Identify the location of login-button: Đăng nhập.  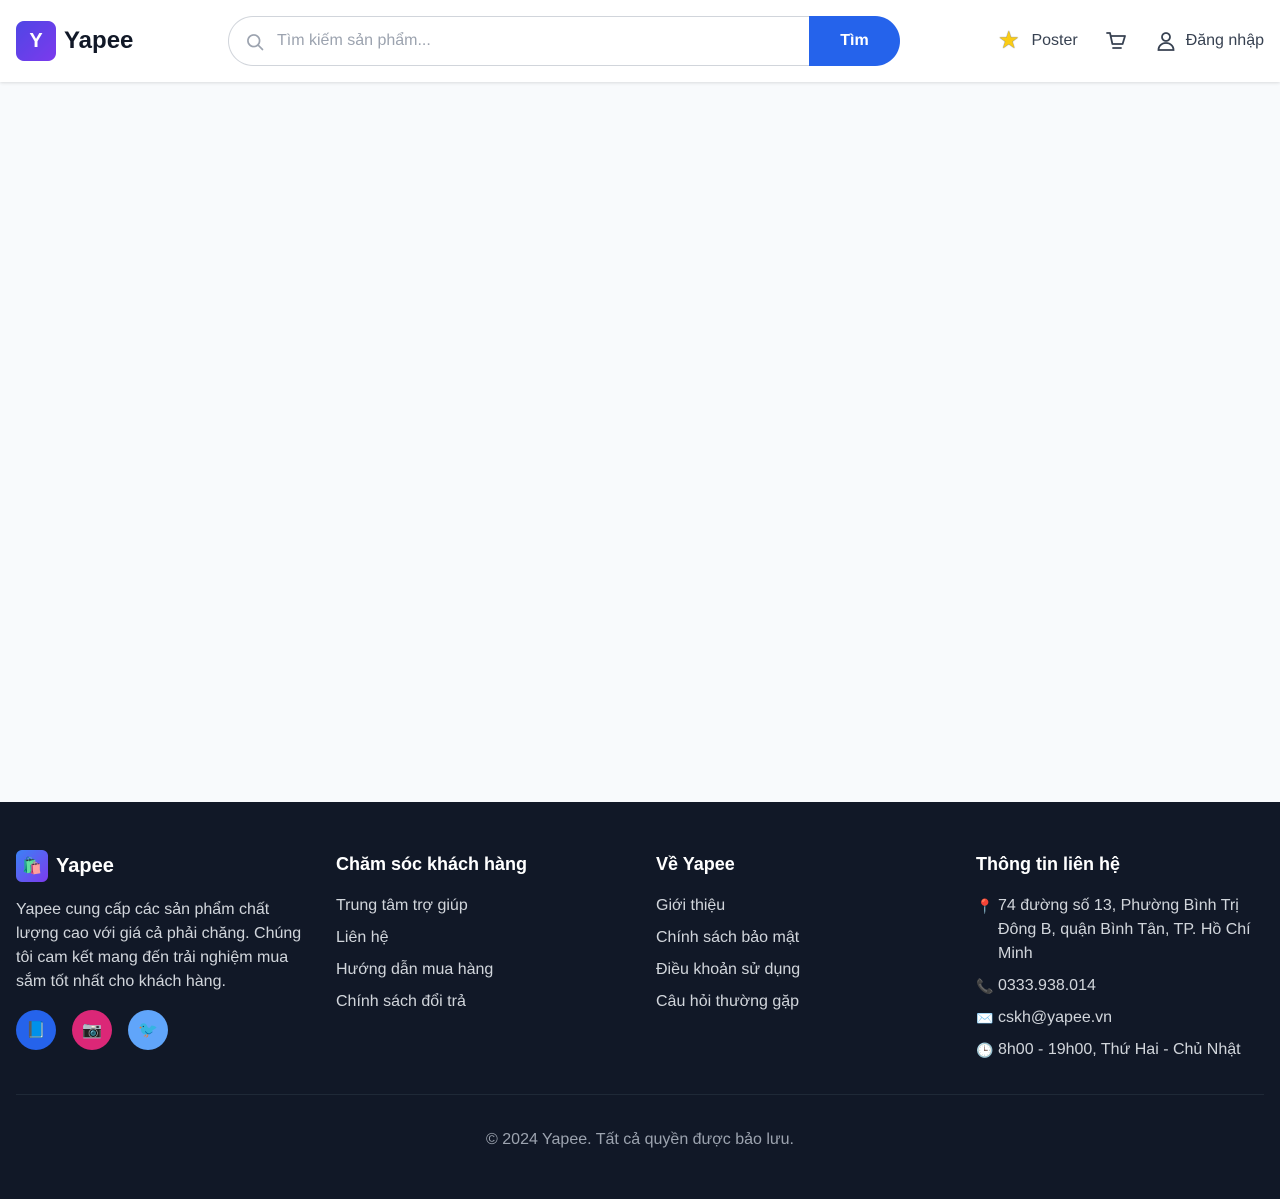
(1209, 41).